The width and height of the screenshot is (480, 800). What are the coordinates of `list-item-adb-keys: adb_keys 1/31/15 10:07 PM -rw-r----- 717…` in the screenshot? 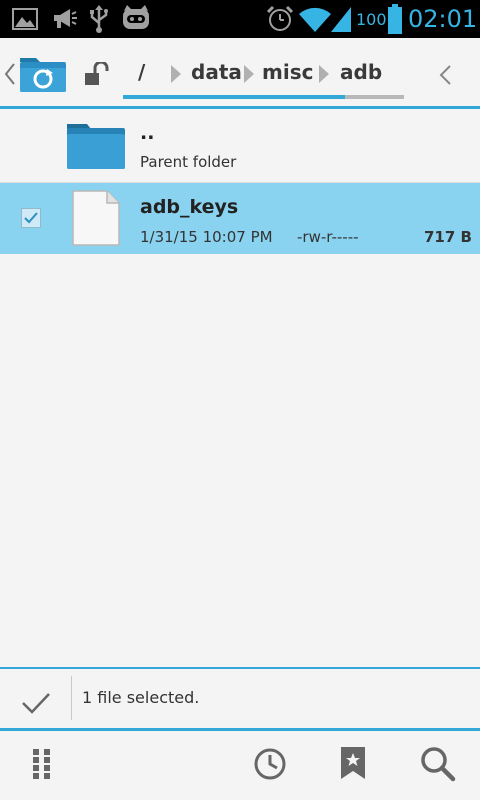 It's located at (240, 218).